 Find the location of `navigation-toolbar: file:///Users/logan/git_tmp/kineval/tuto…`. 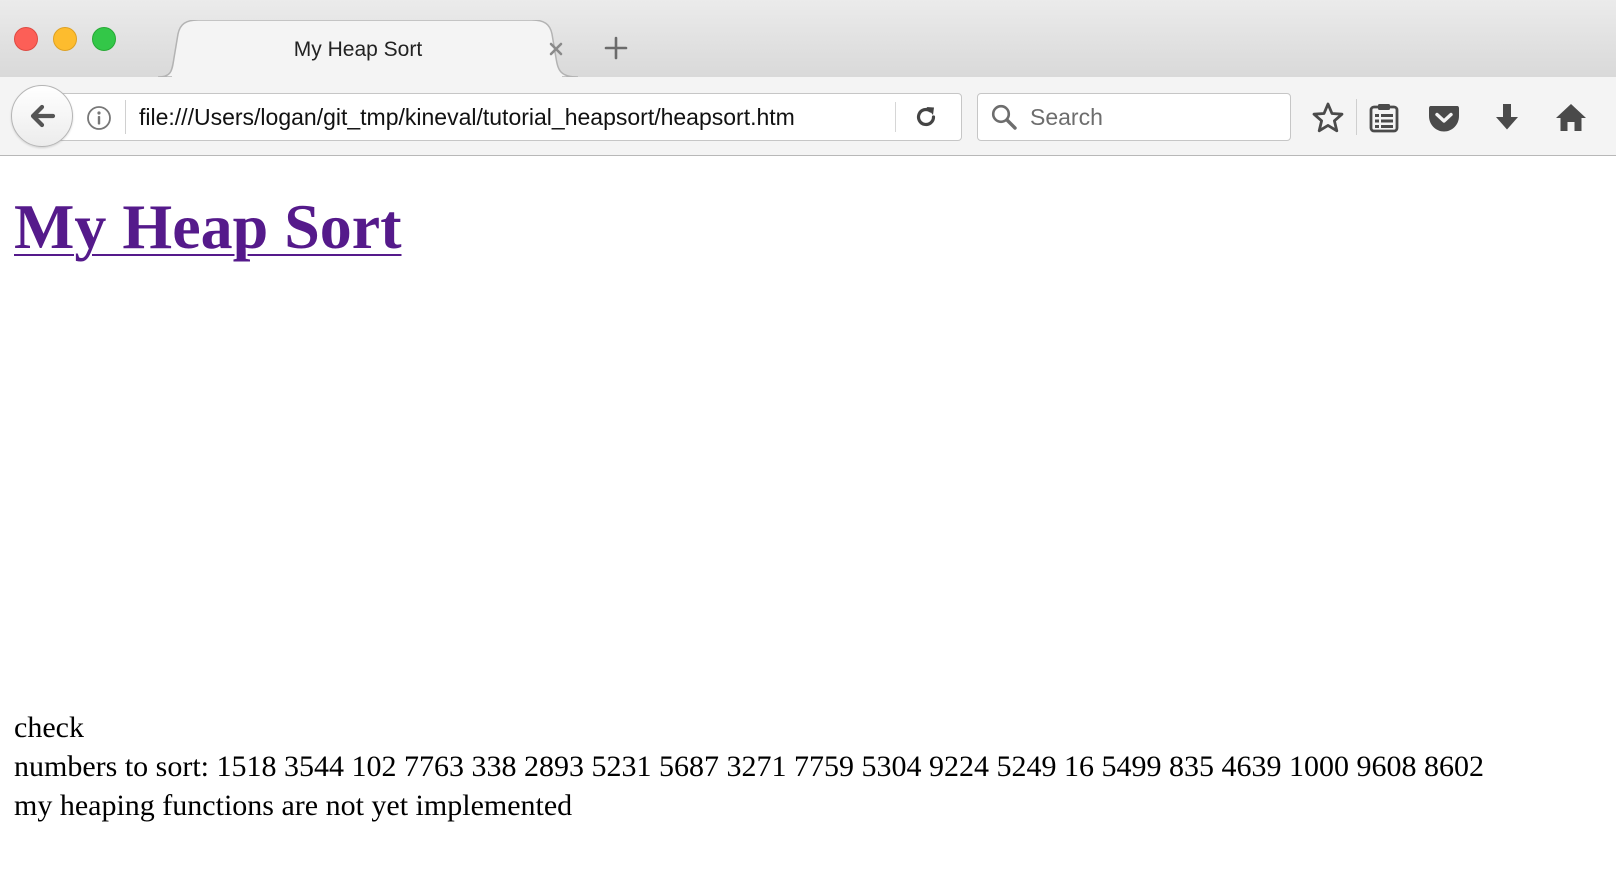

navigation-toolbar: file:///Users/logan/git_tmp/kineval/tuto… is located at coordinates (808, 116).